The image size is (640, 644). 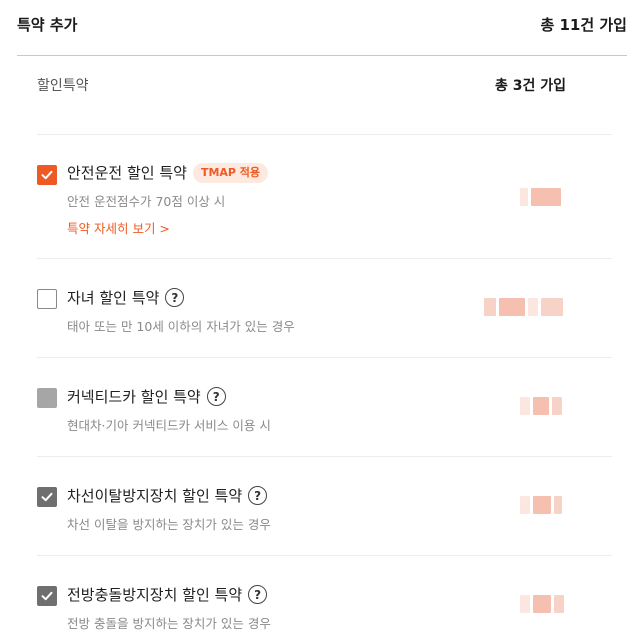 What do you see at coordinates (118, 227) in the screenshot?
I see `details-link: 특약 자세히 보기 >` at bounding box center [118, 227].